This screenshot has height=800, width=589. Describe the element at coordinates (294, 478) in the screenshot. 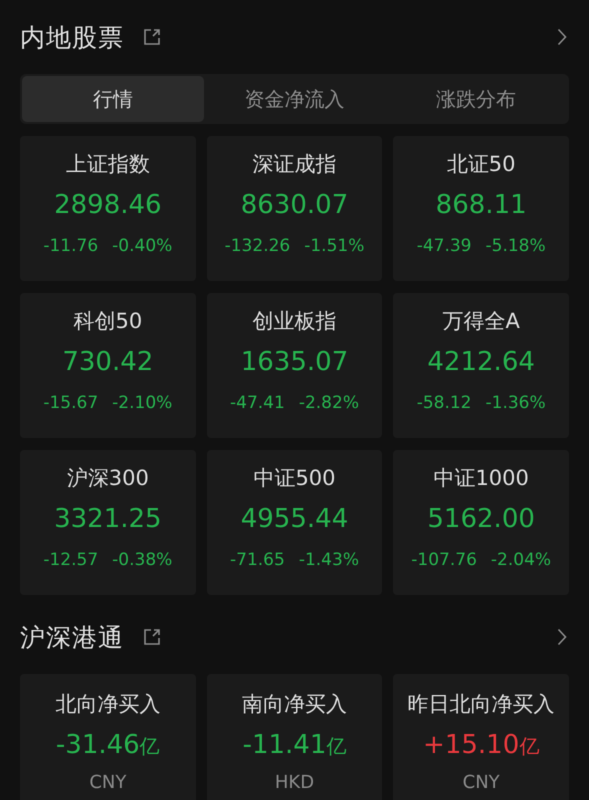

I see `index-name: 中证500` at that location.